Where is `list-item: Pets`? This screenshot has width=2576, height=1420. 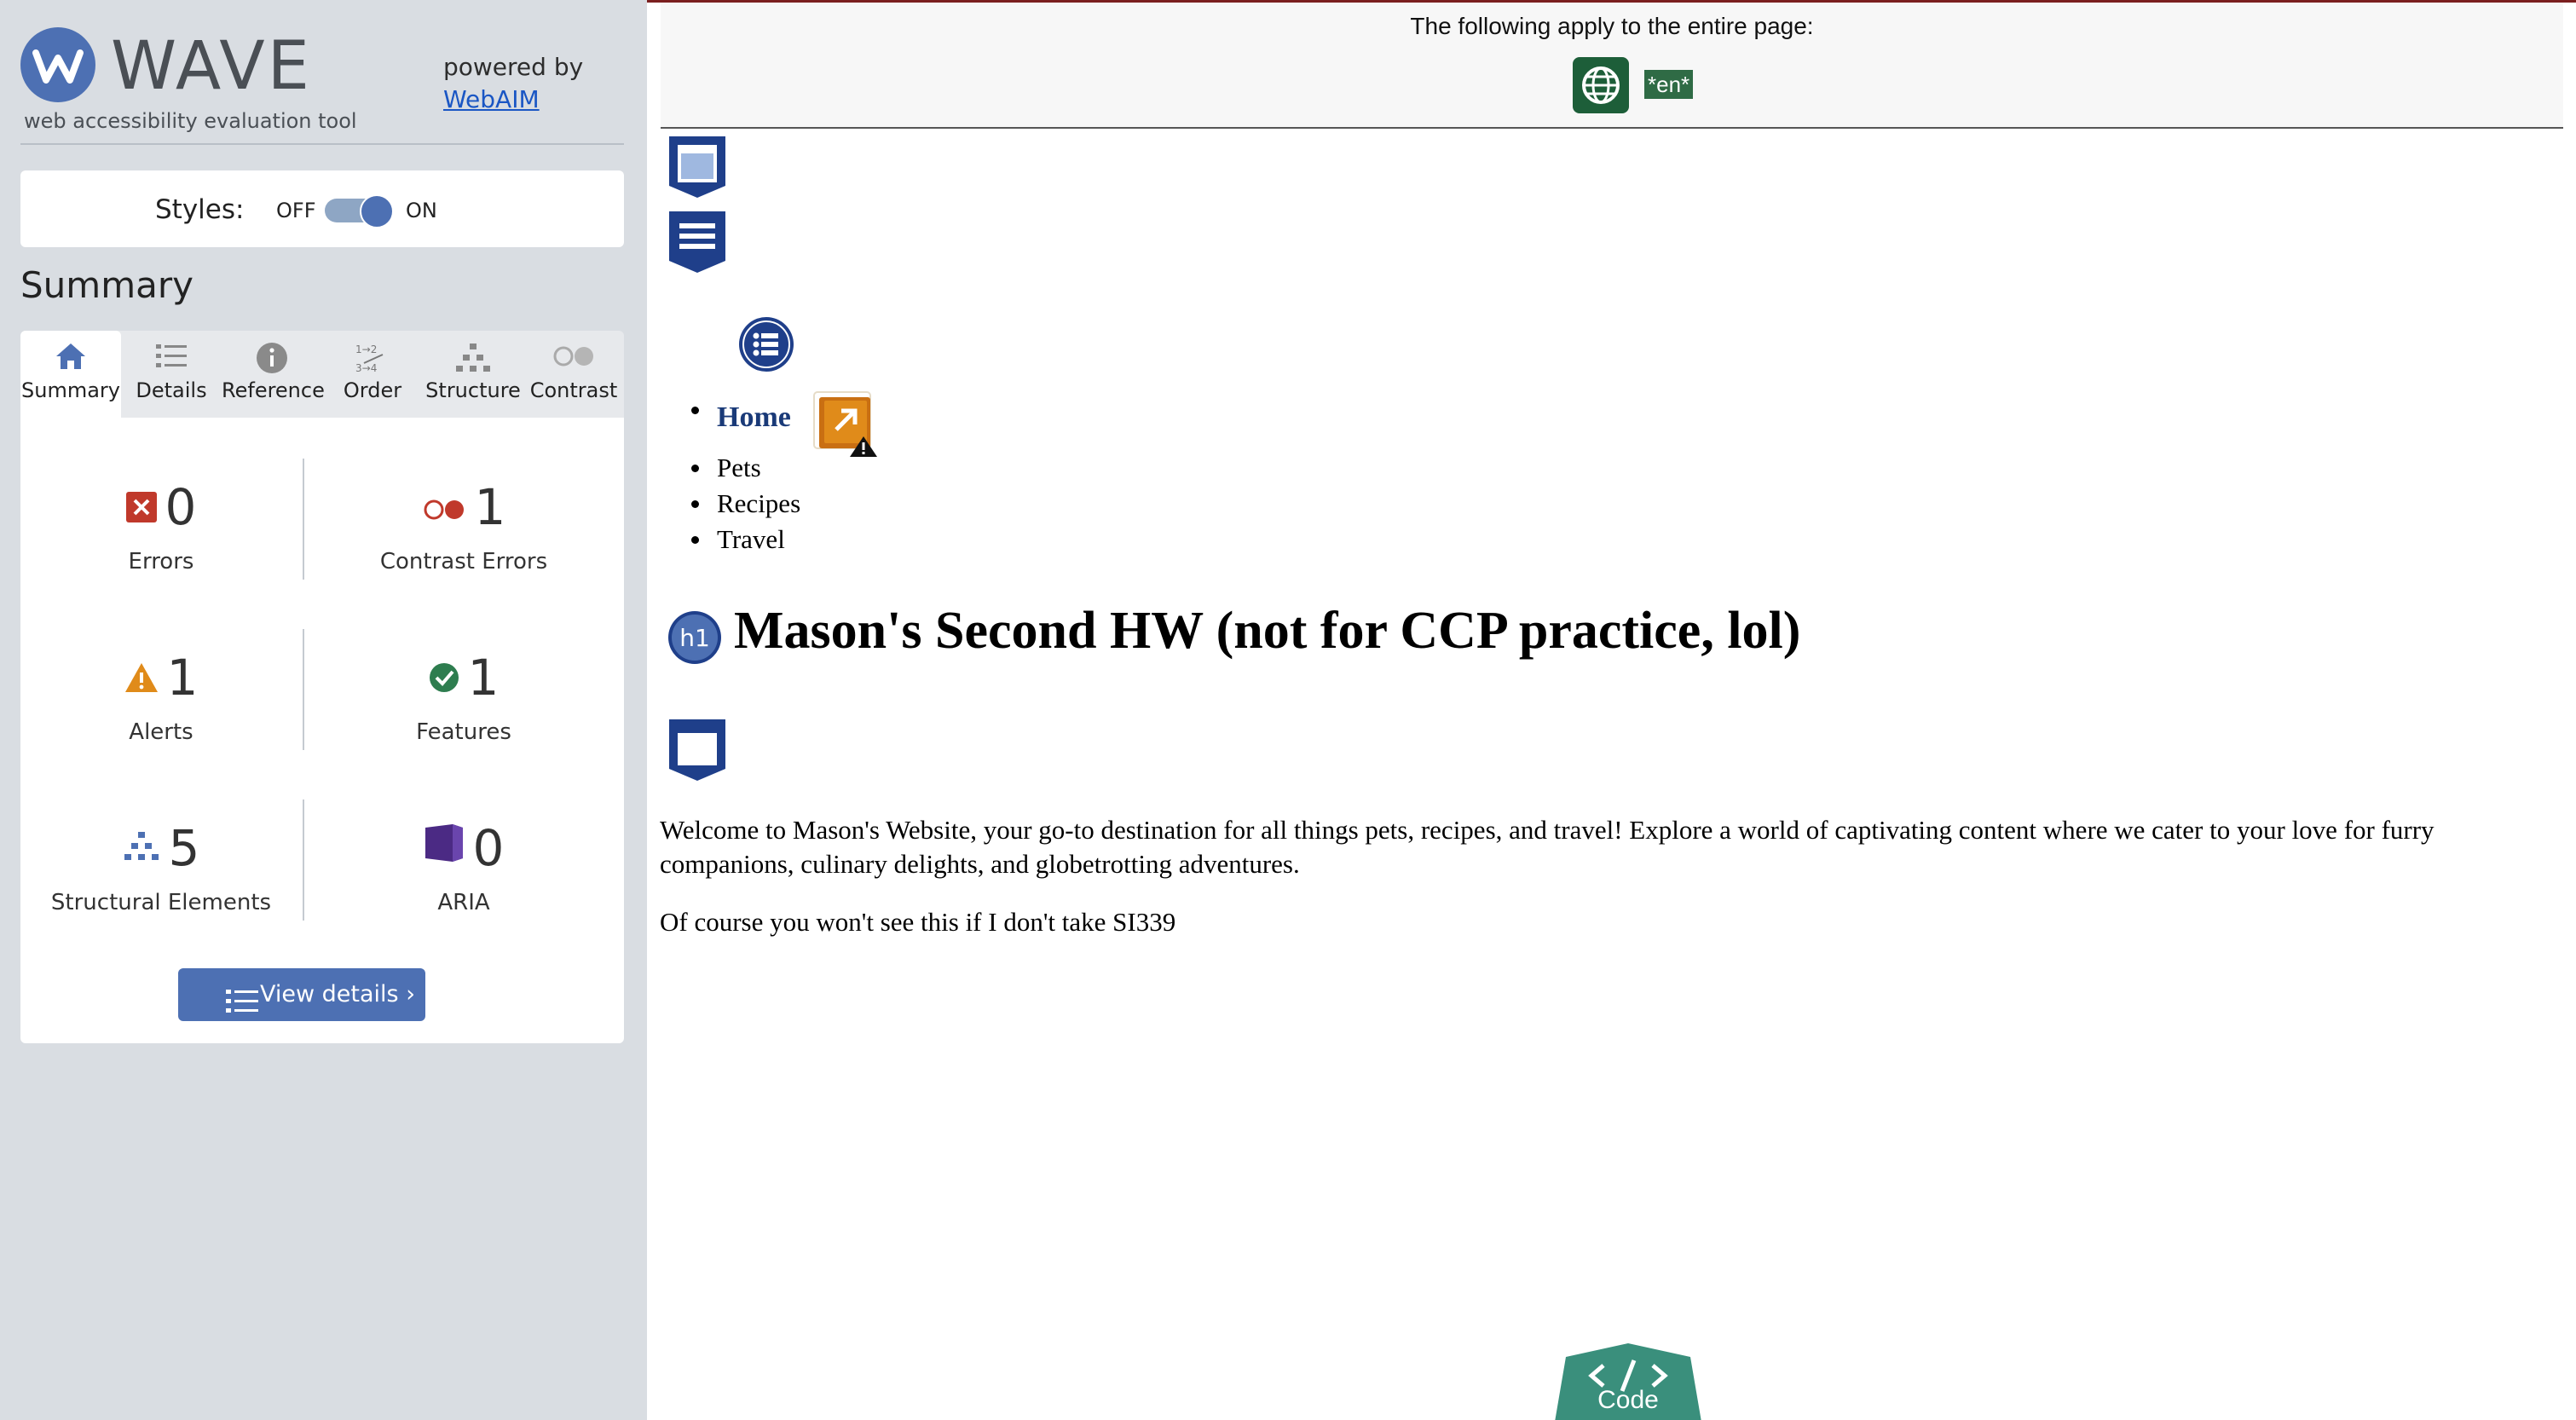 list-item: Pets is located at coordinates (745, 468).